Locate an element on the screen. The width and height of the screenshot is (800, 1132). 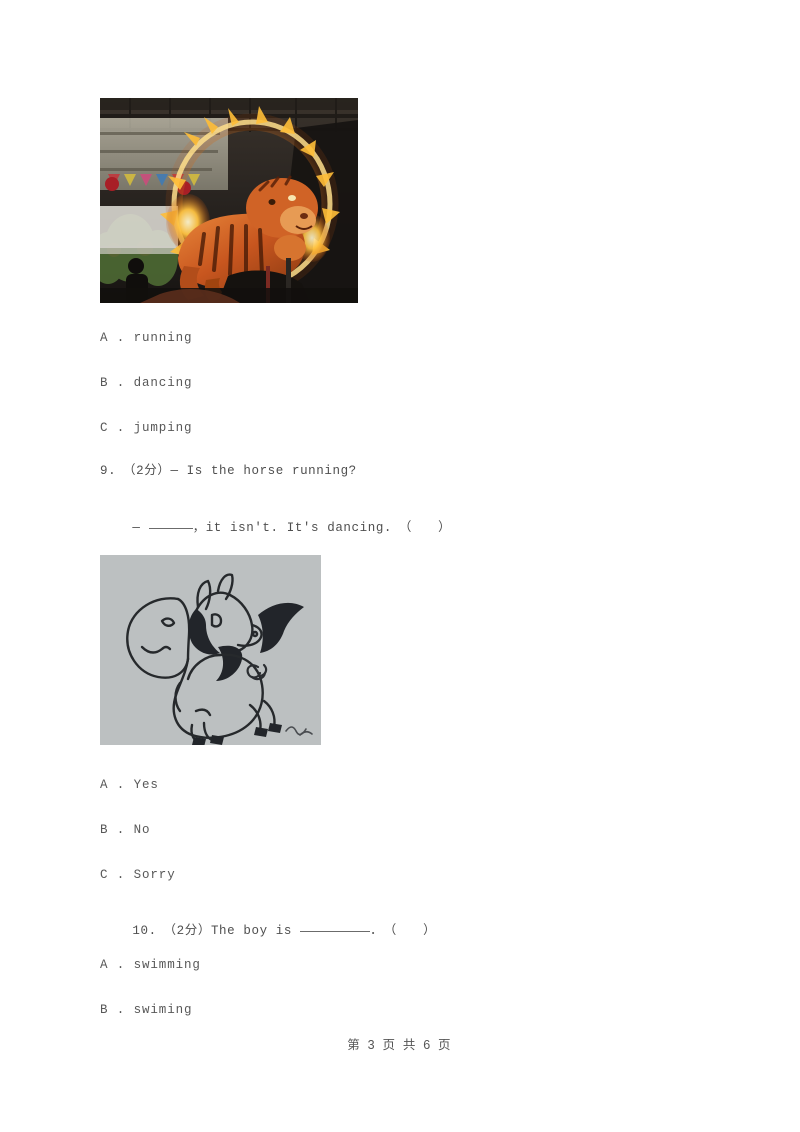
q9-option-a: A . Yes is located at coordinates (129, 785).